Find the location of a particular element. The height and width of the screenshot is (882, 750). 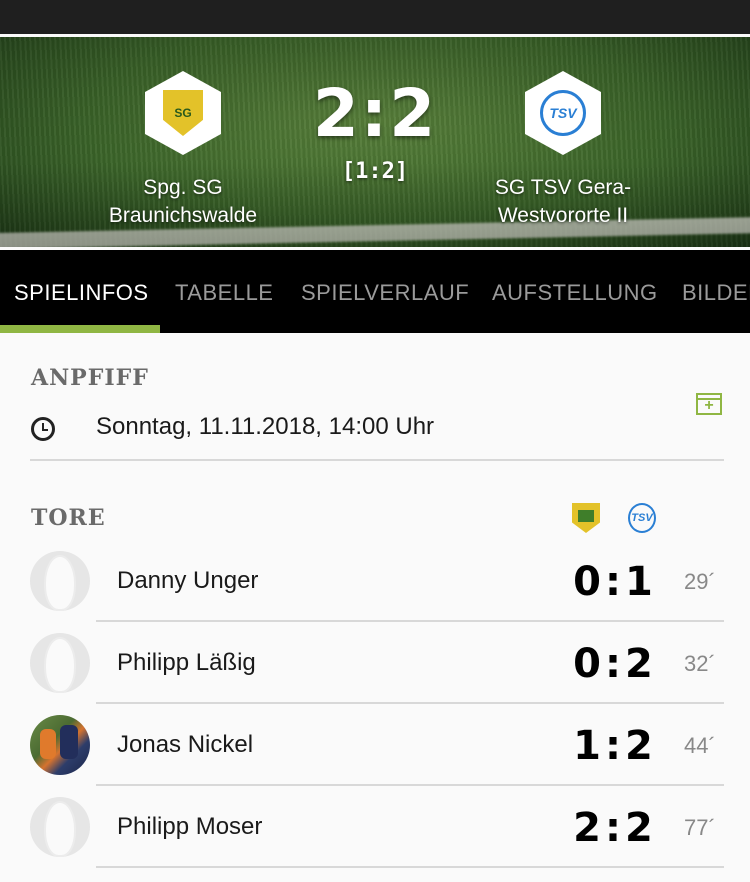

goal-scorer: Philipp Moser is located at coordinates (190, 826).